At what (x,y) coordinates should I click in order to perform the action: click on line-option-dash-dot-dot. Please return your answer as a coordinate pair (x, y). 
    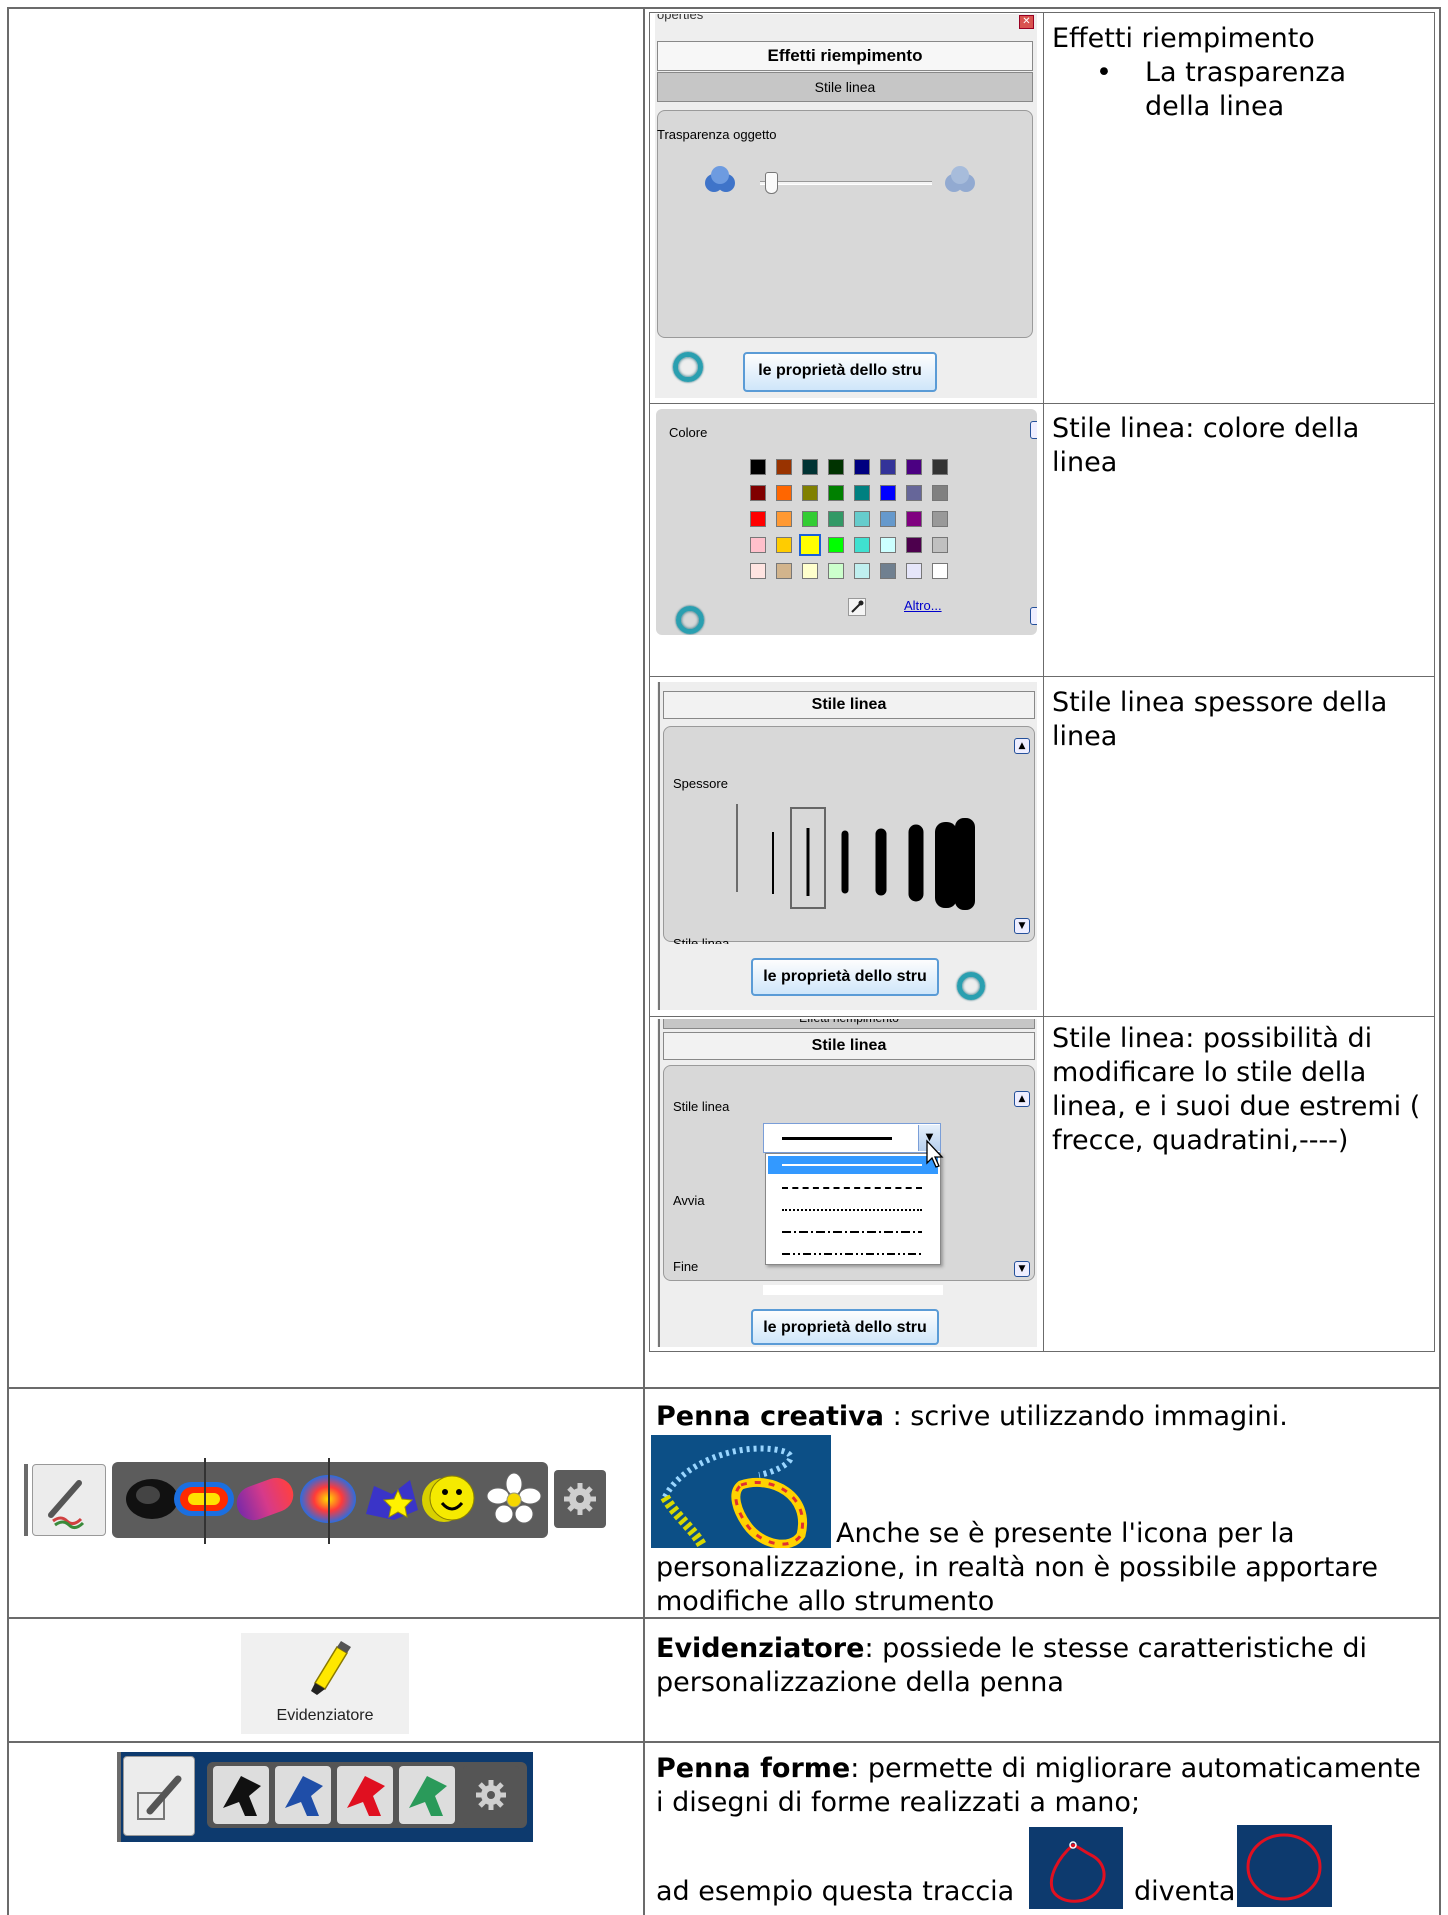
    Looking at the image, I should click on (852, 1254).